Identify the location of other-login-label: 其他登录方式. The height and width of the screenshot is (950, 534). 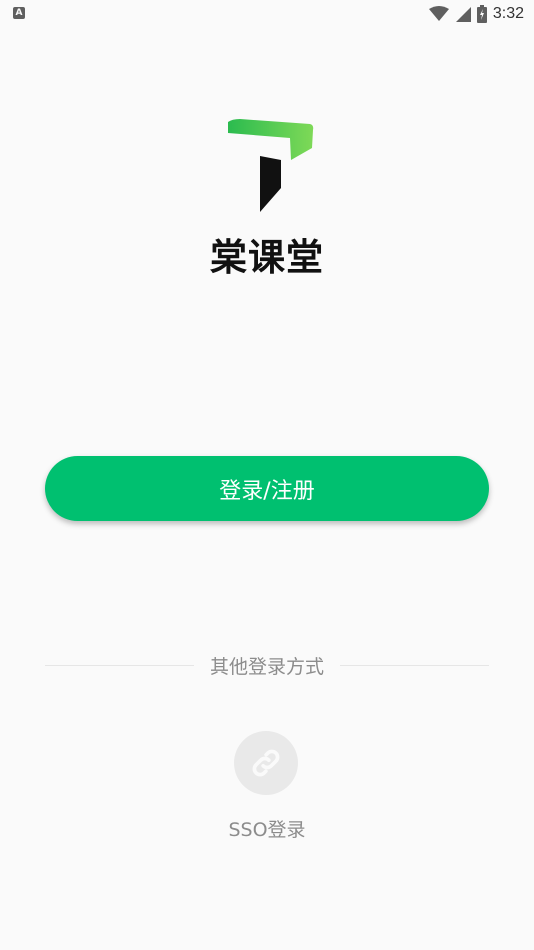
(267, 666).